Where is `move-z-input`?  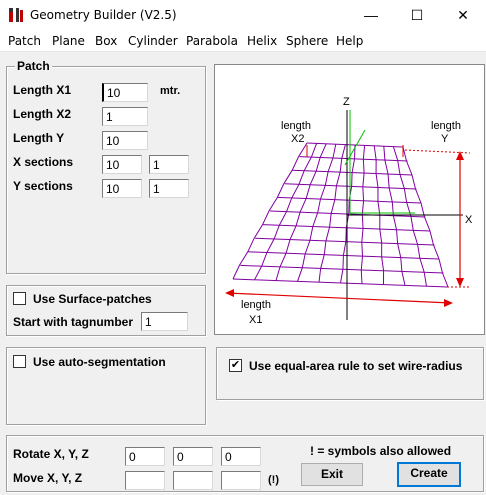
move-z-input is located at coordinates (241, 480).